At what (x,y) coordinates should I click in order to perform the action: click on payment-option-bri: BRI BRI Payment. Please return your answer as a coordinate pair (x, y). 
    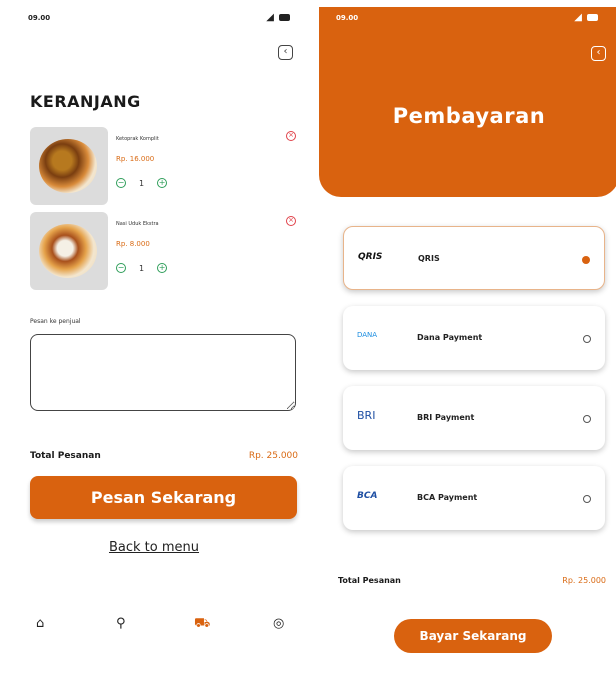
    Looking at the image, I should click on (474, 418).